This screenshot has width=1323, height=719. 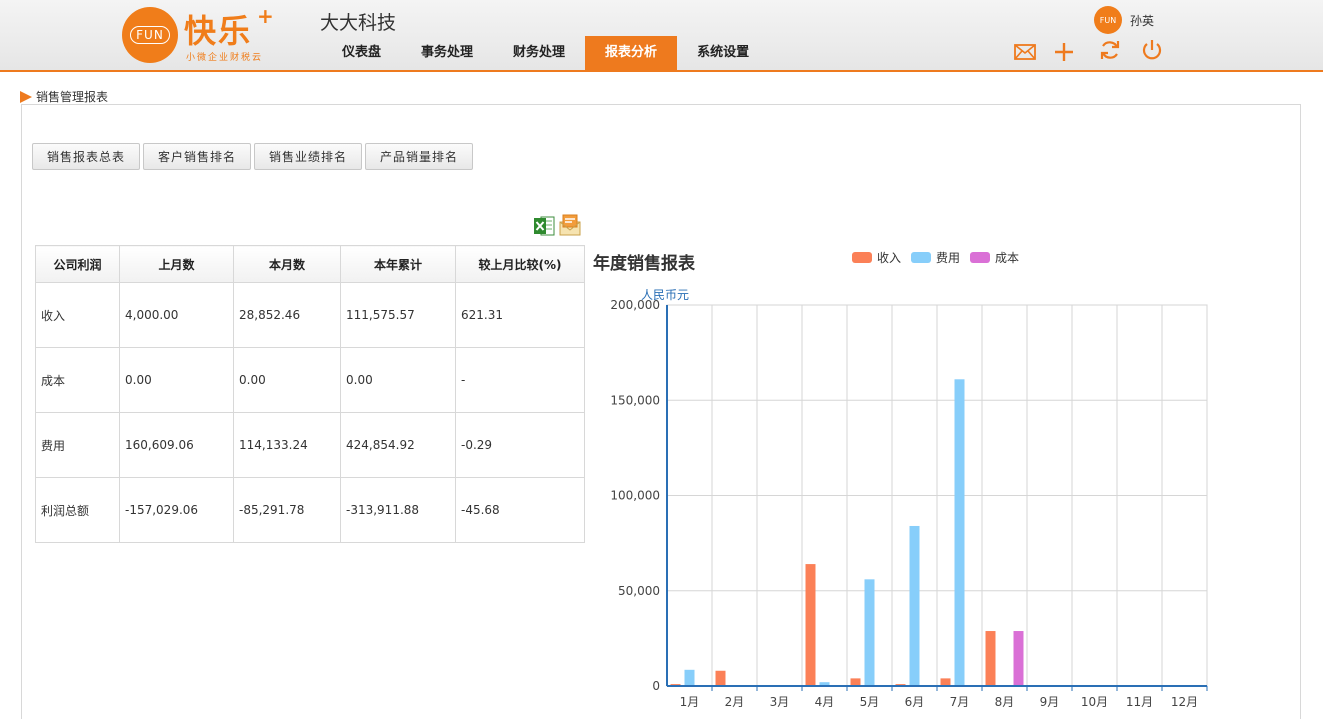 What do you see at coordinates (520, 510) in the screenshot?
I see `table-cell: -45.68` at bounding box center [520, 510].